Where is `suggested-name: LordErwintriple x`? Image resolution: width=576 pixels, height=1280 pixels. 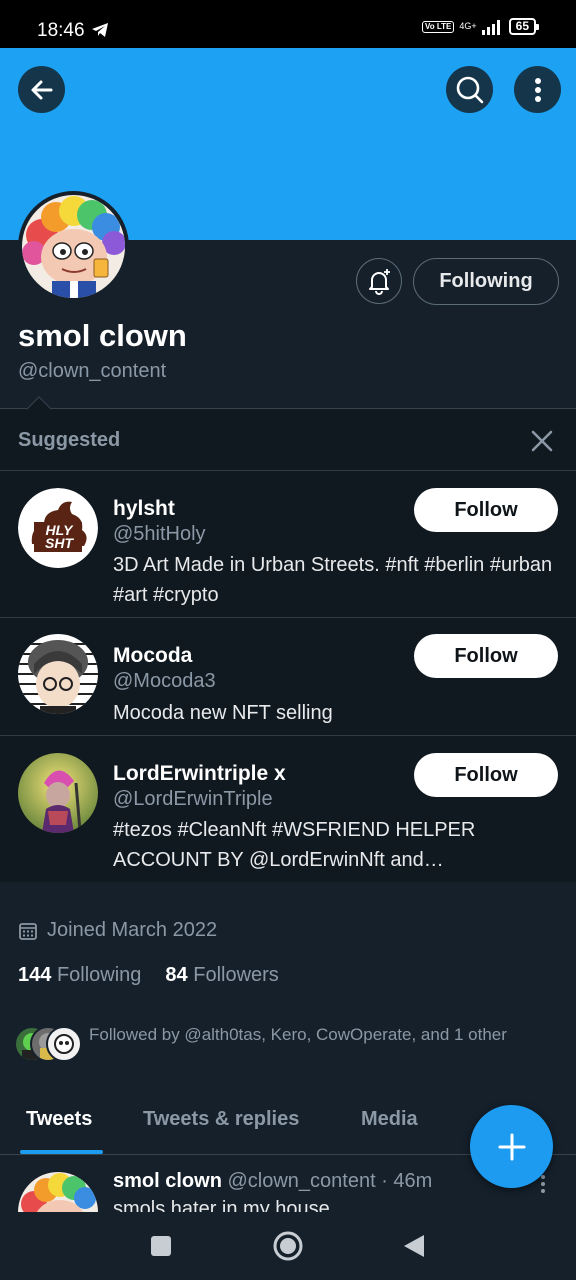 suggested-name: LordErwintriple x is located at coordinates (199, 774).